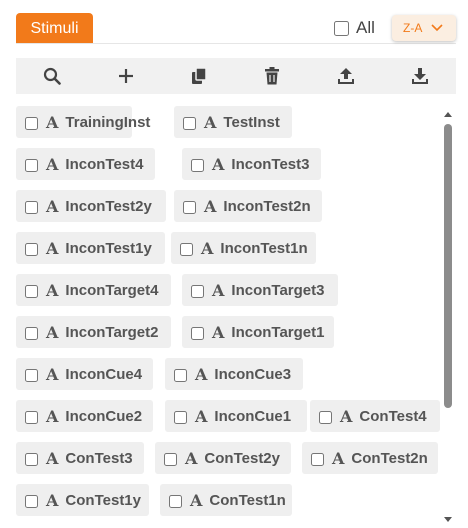 The image size is (468, 528). Describe the element at coordinates (199, 76) in the screenshot. I see `copy-icon` at that location.